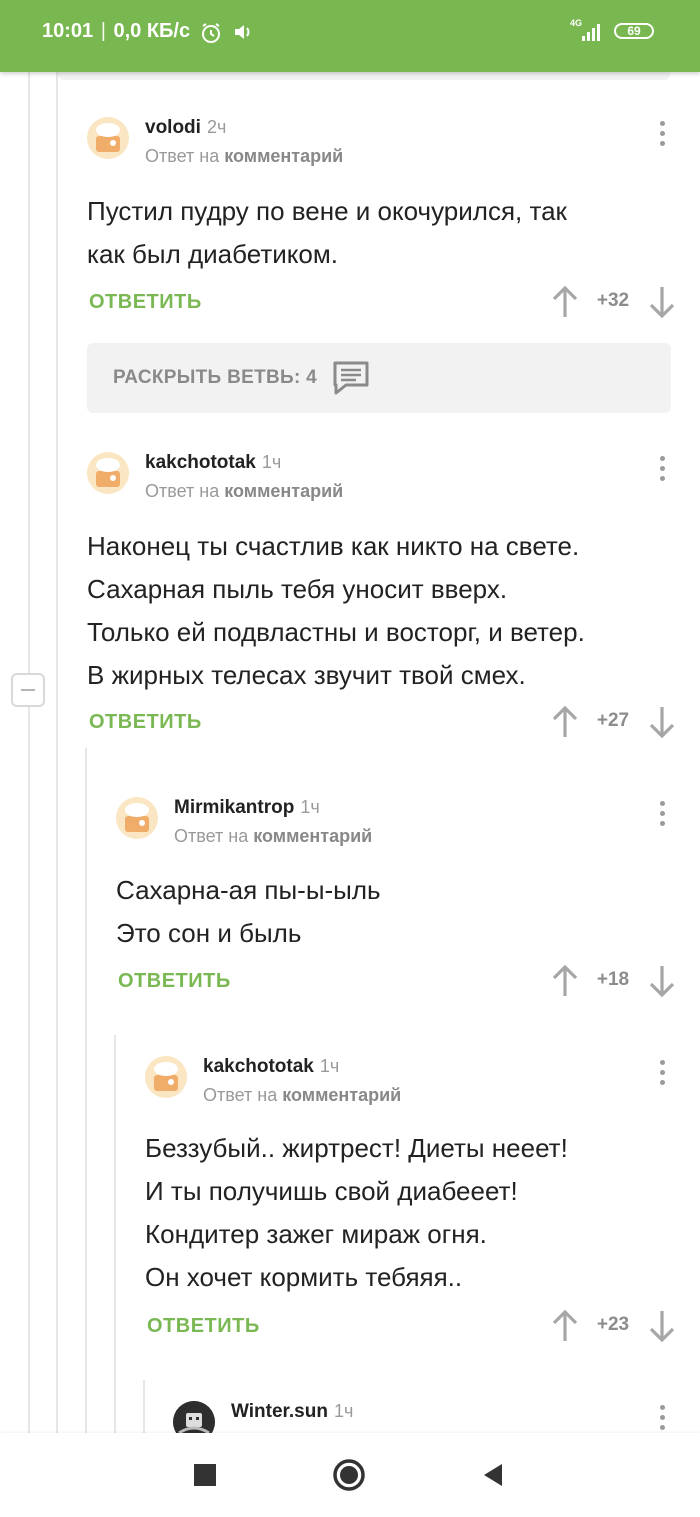 The width and height of the screenshot is (700, 1517). What do you see at coordinates (591, 32) in the screenshot?
I see `signal-icon` at bounding box center [591, 32].